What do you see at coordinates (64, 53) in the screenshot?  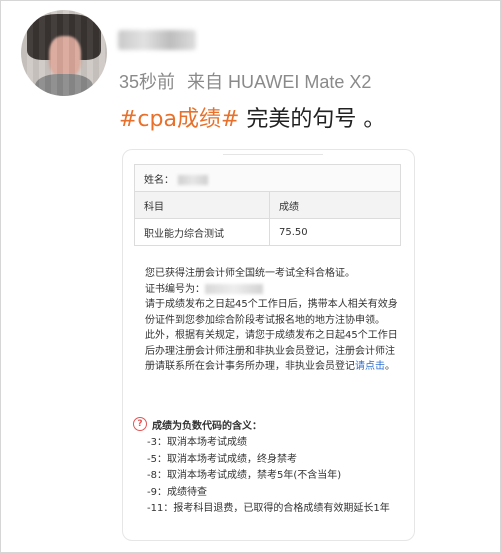 I see `user-avatar` at bounding box center [64, 53].